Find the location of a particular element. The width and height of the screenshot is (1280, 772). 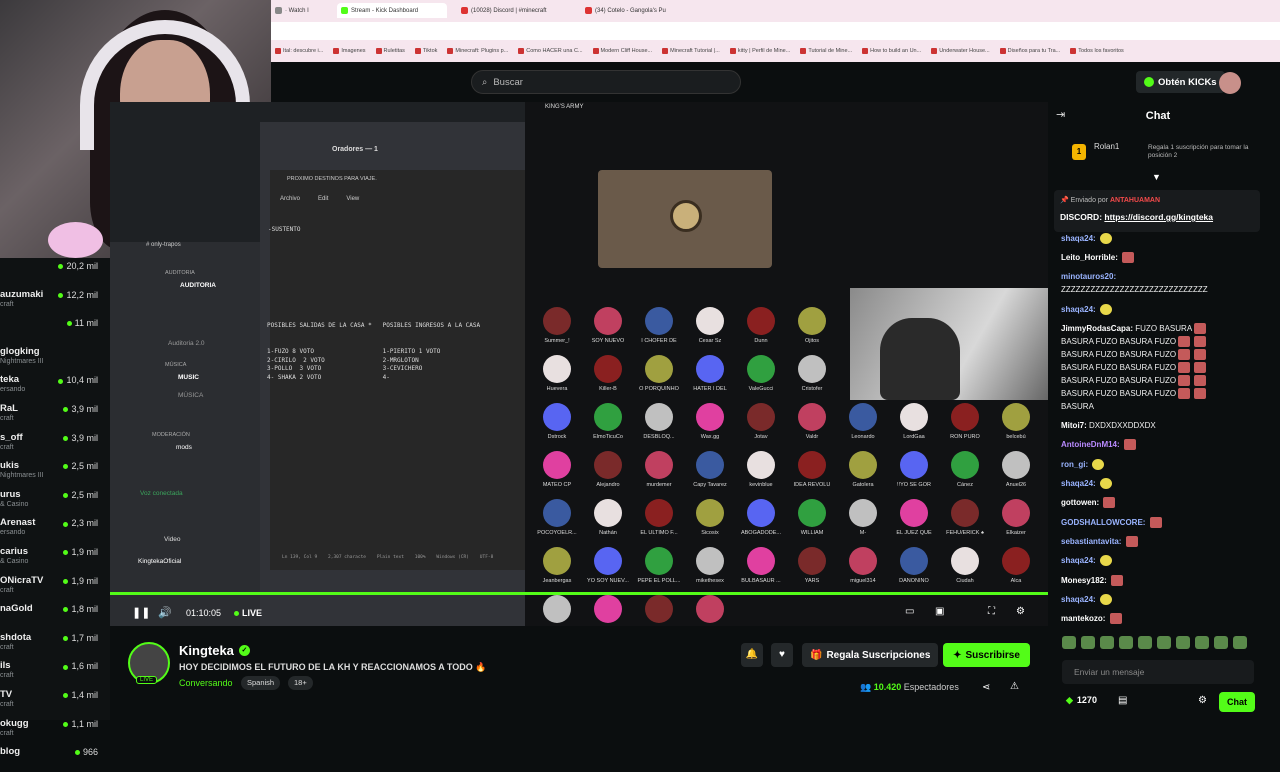

voice-member: I CHOFER DE is located at coordinates (659, 328).